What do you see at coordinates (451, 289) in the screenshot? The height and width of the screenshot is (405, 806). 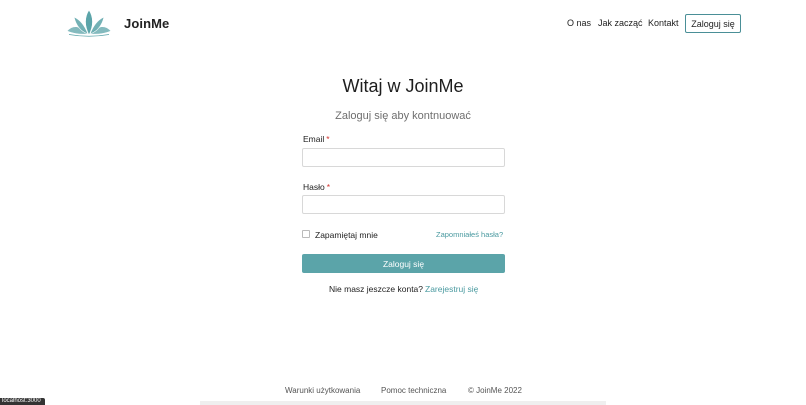 I see `register-link: Zarejestruj się` at bounding box center [451, 289].